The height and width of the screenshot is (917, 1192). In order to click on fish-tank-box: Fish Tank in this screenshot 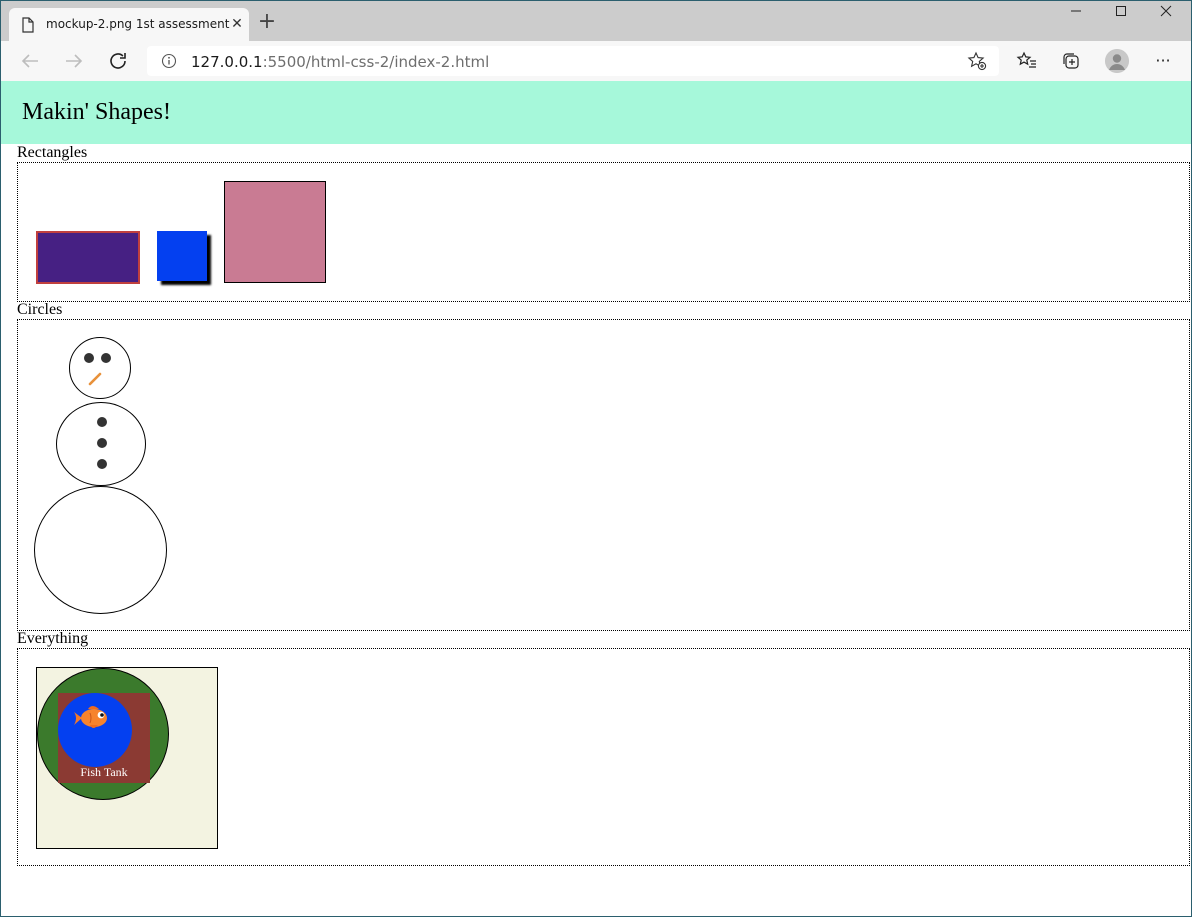, I will do `click(104, 738)`.